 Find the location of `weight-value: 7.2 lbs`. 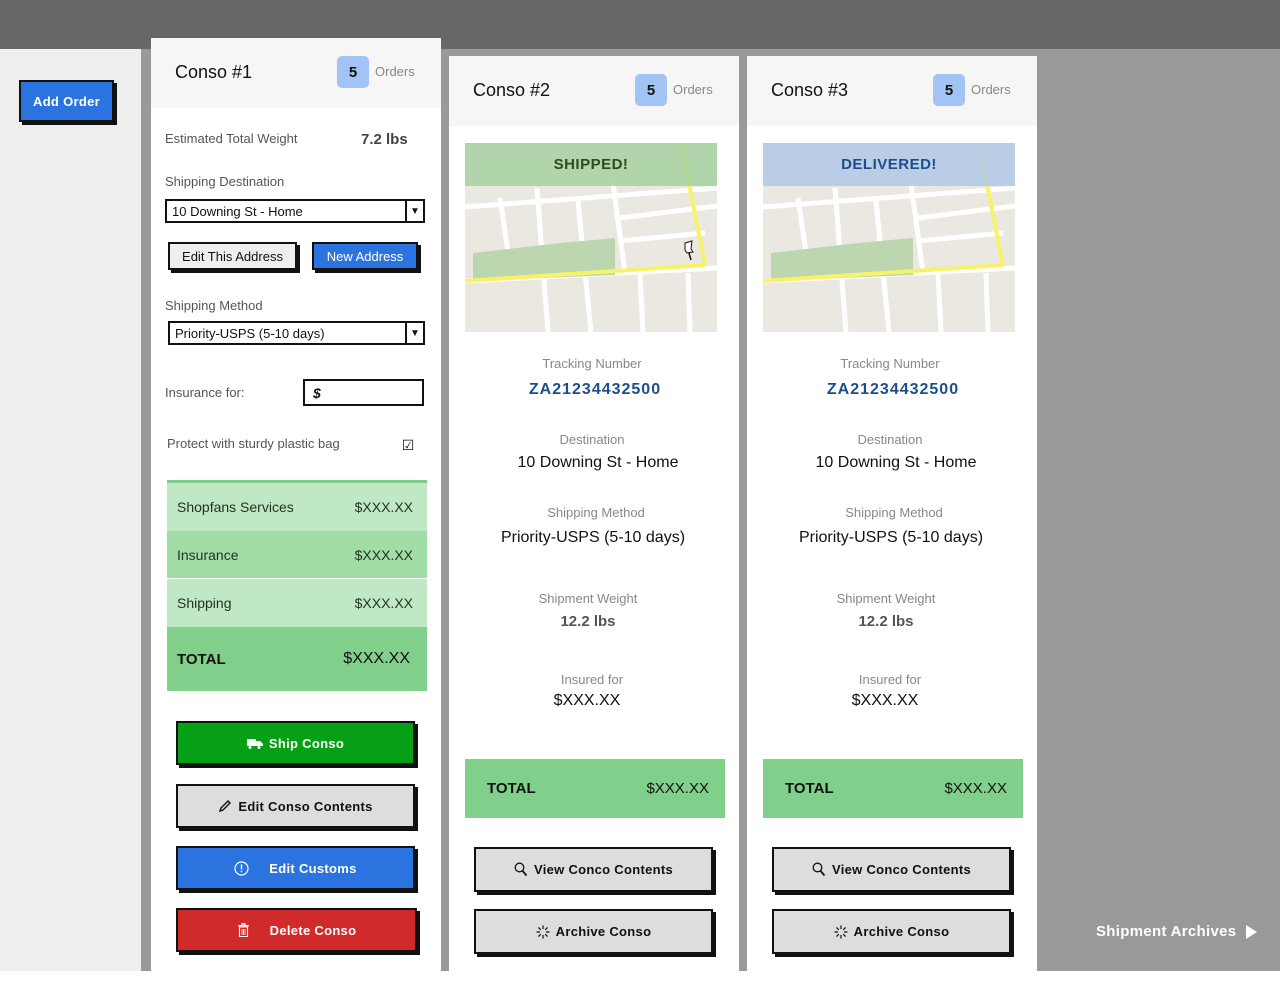

weight-value: 7.2 lbs is located at coordinates (384, 139).